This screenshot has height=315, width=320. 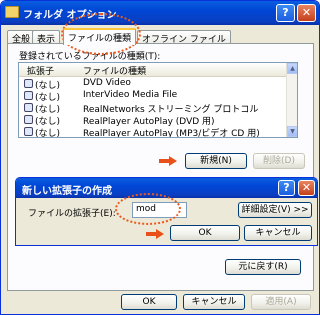 I want to click on ok-button: OK, so click(x=149, y=302).